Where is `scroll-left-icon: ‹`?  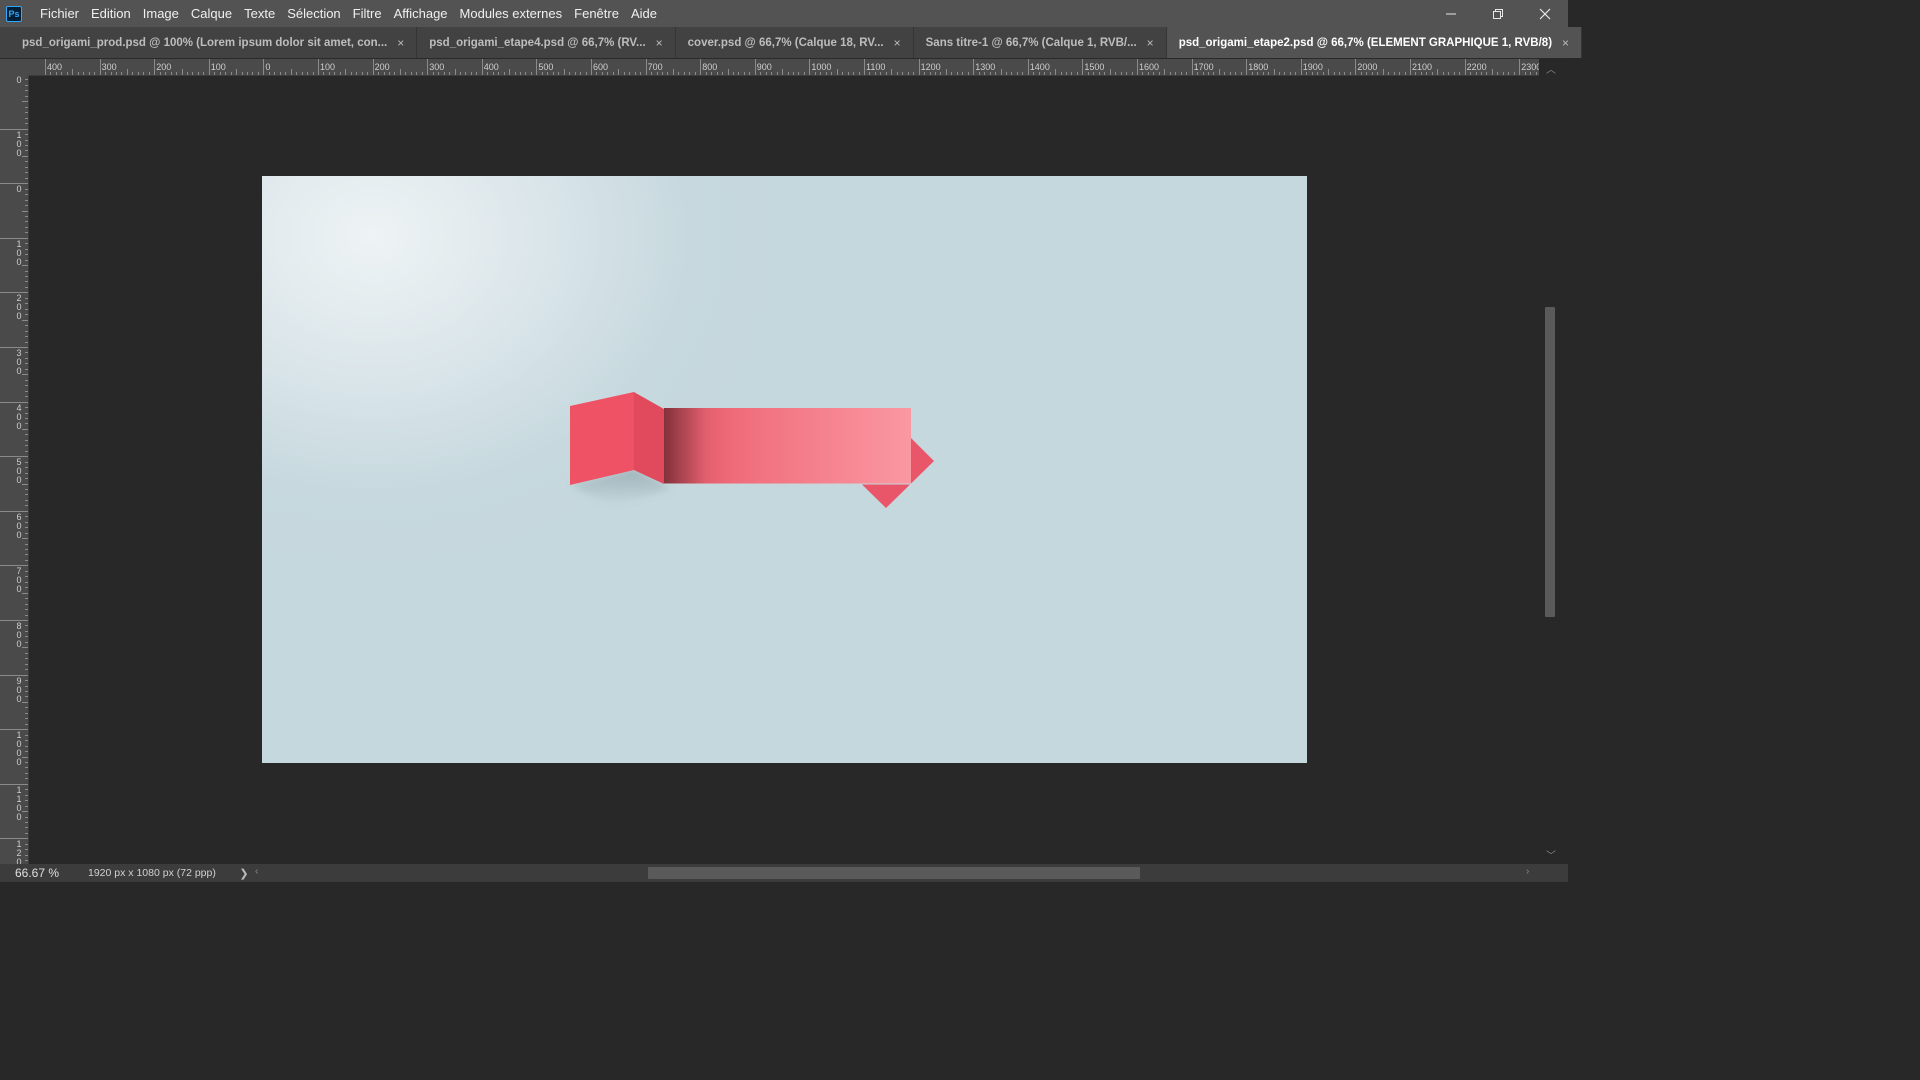 scroll-left-icon: ‹ is located at coordinates (256, 871).